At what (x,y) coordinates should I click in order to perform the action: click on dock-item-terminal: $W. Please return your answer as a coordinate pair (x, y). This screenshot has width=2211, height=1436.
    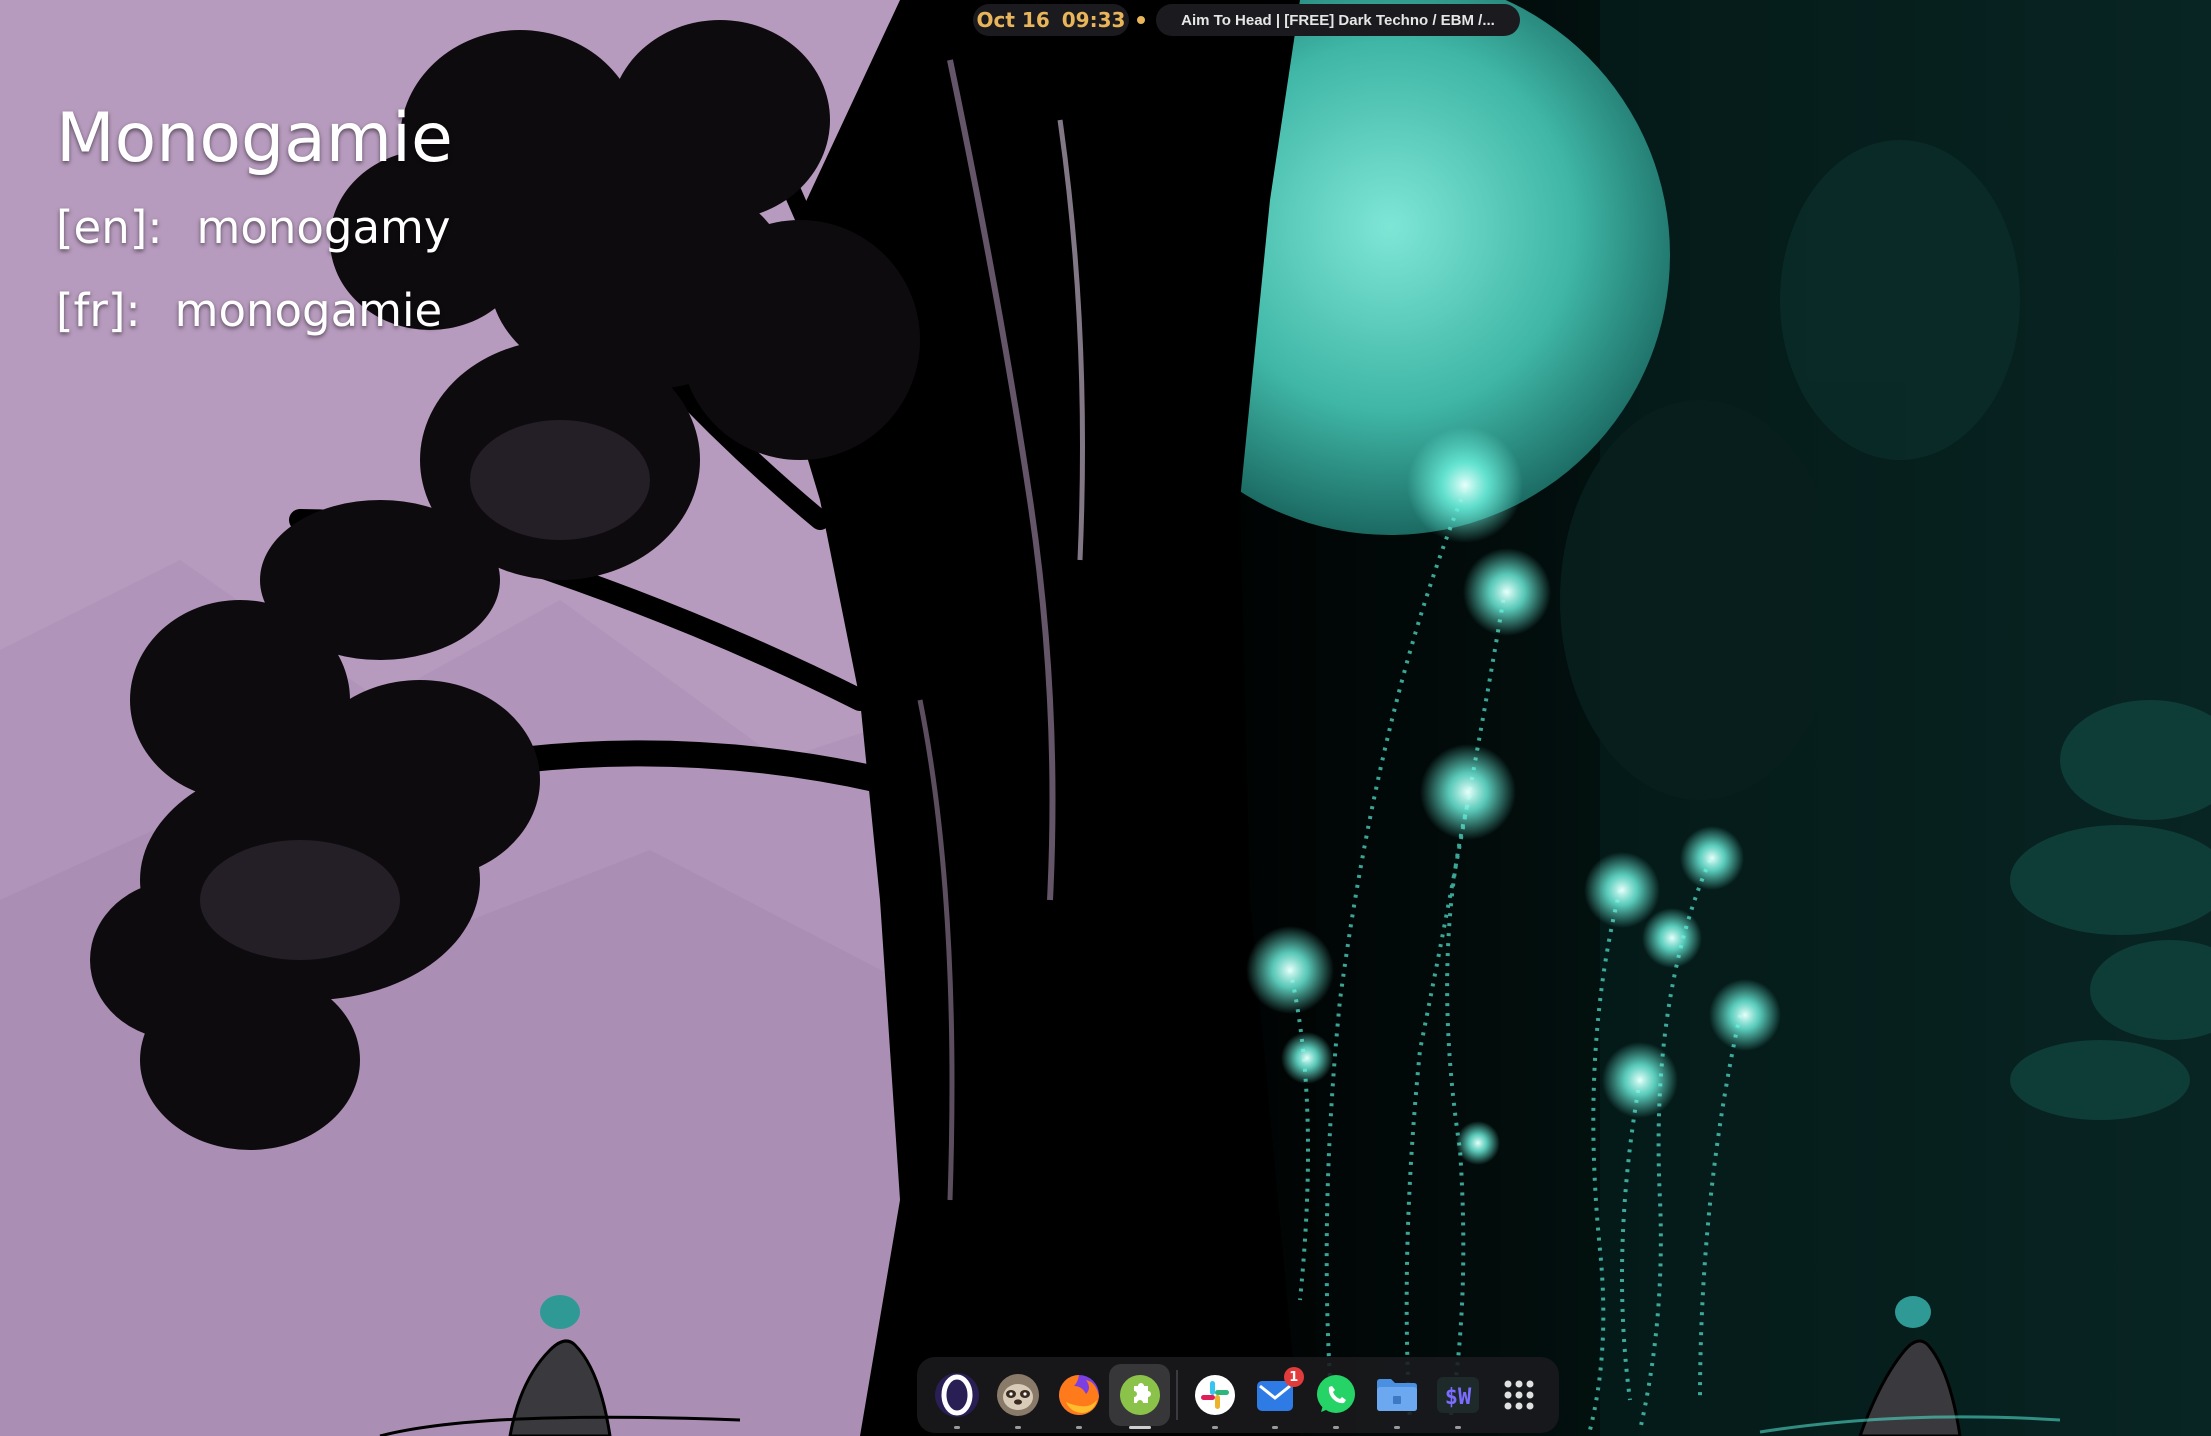
    Looking at the image, I should click on (1457, 1396).